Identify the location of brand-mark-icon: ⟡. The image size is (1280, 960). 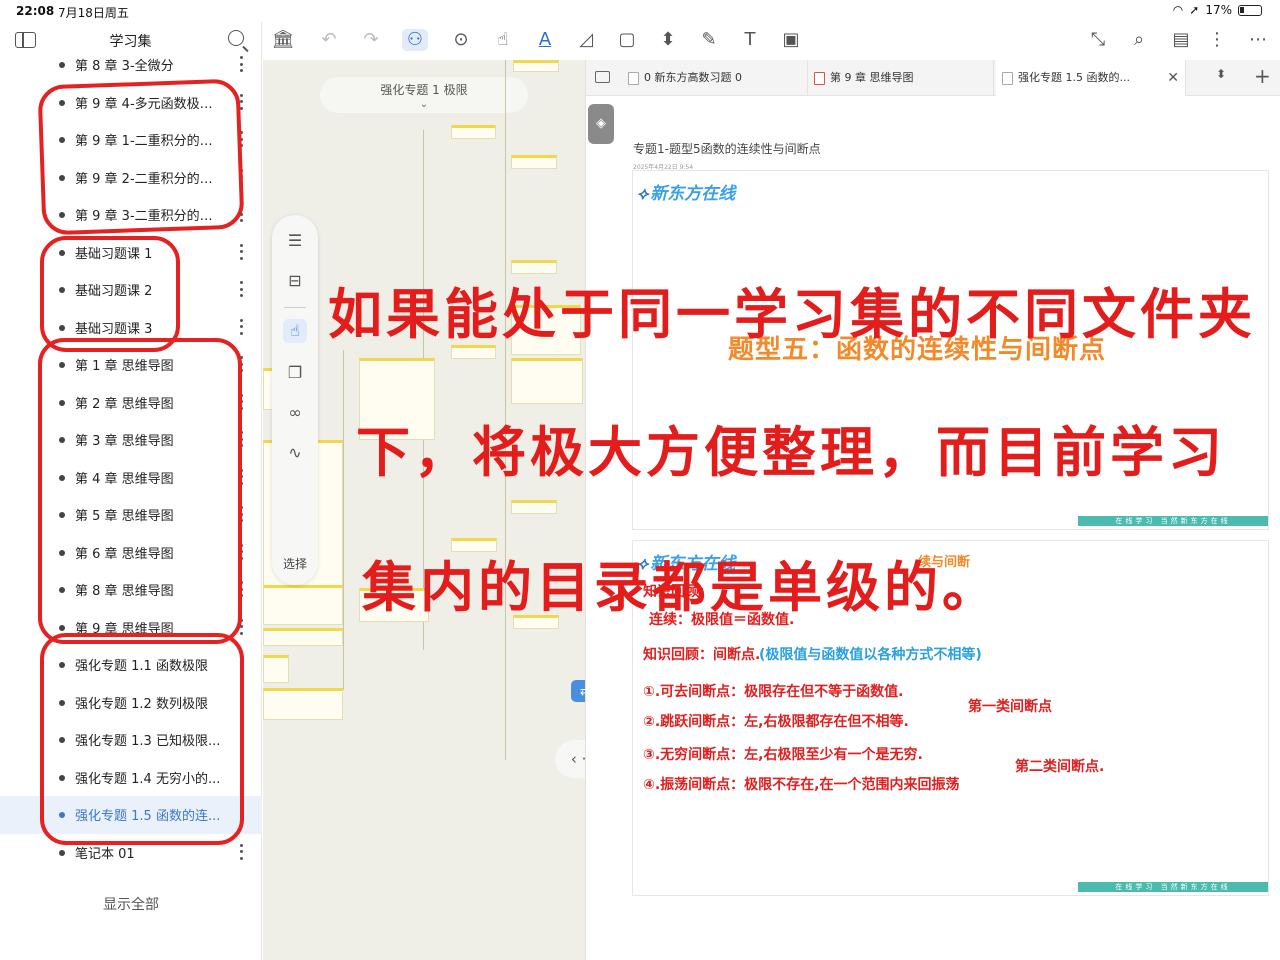
(643, 194).